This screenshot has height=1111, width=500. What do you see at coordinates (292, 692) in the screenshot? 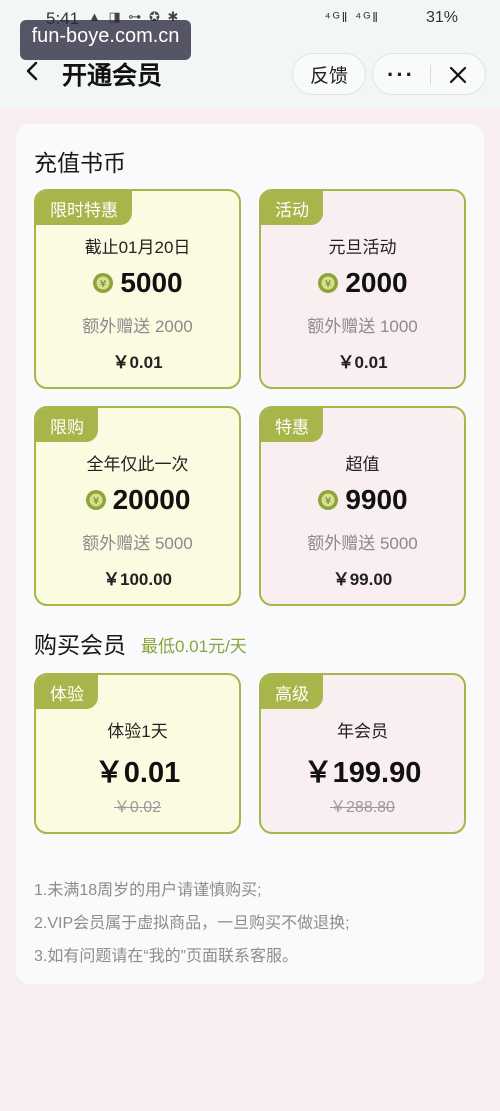
I see `card-badge: 高级` at bounding box center [292, 692].